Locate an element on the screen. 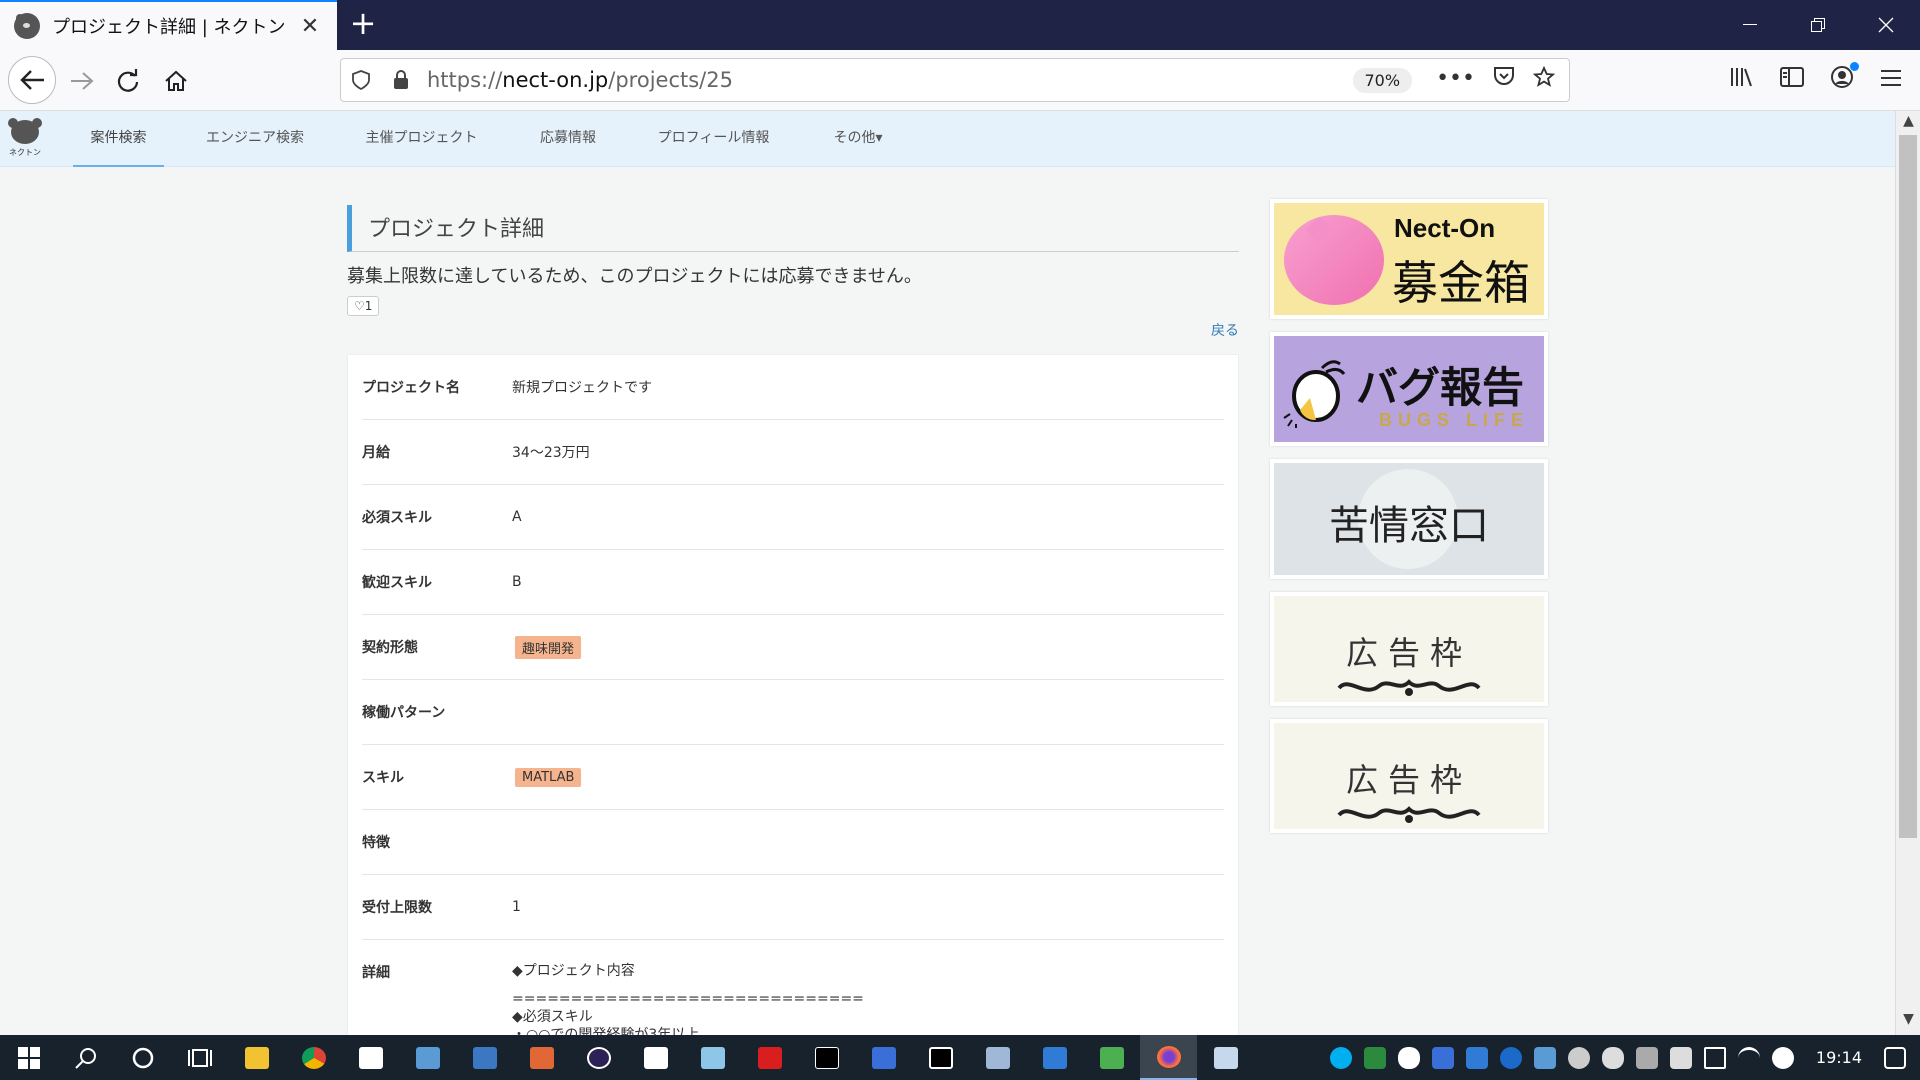  nav-applications: 応募情報 is located at coordinates (568, 139).